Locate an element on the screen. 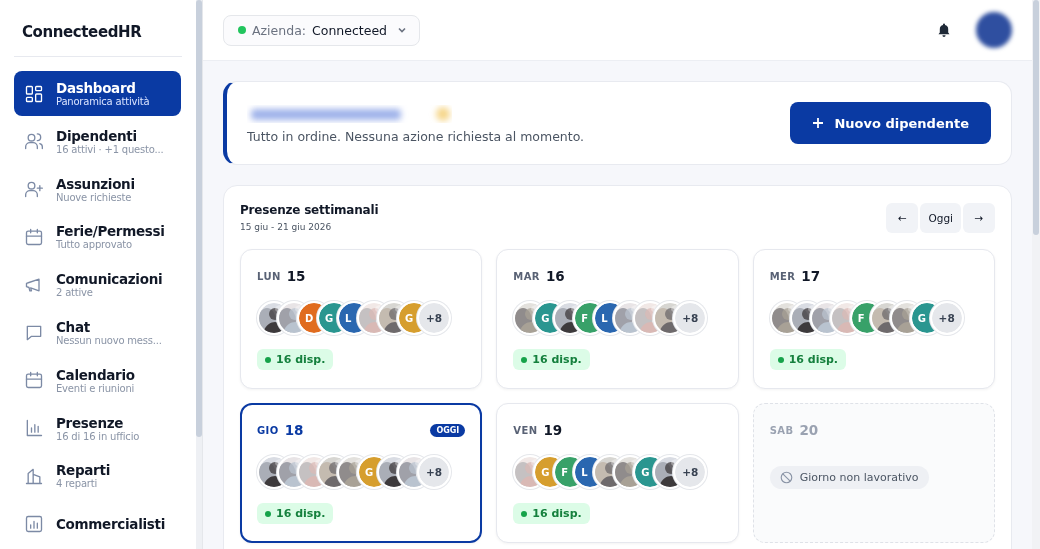 Image resolution: width=1040 pixels, height=549 pixels. sidebar-item: Comunicazioni 2 attive is located at coordinates (97, 285).